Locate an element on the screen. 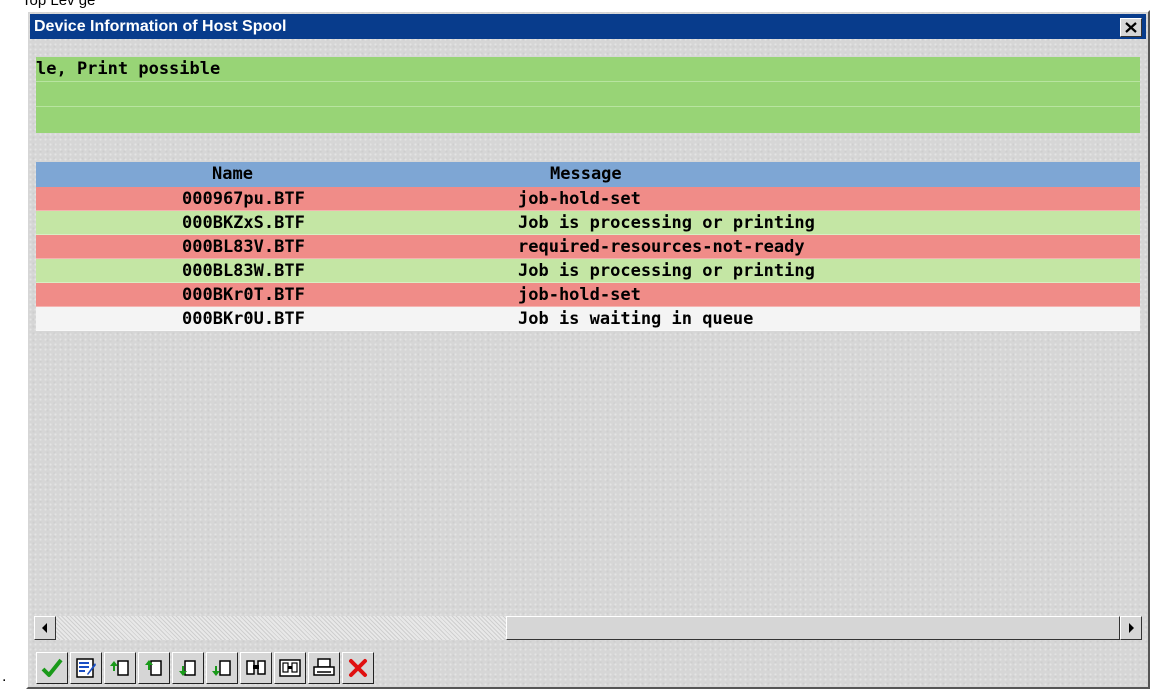  find-next-button is located at coordinates (290, 668).